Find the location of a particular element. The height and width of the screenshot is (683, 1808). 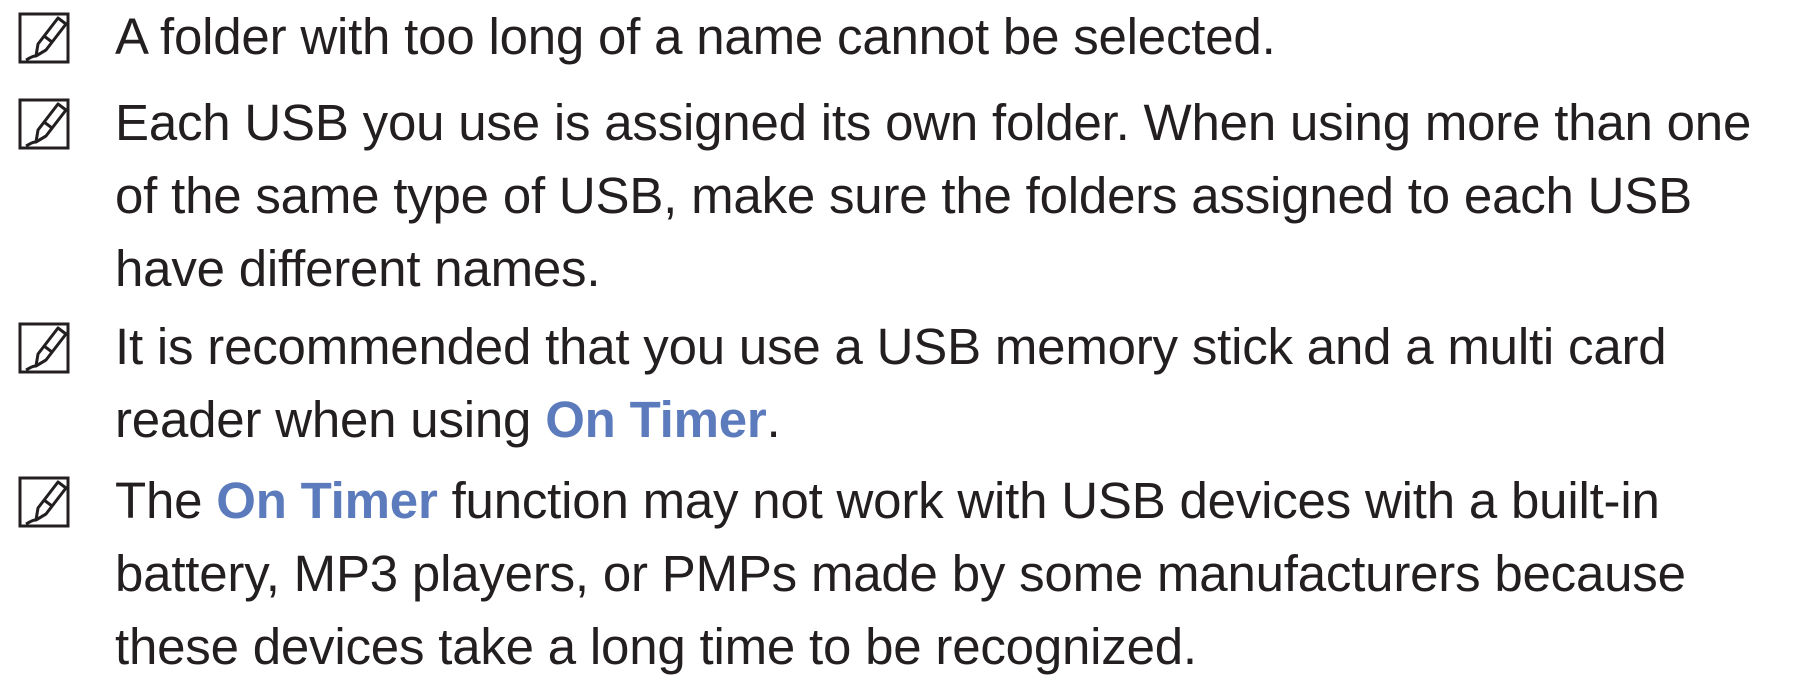

note-line-text: reader when using is located at coordinates (330, 419).